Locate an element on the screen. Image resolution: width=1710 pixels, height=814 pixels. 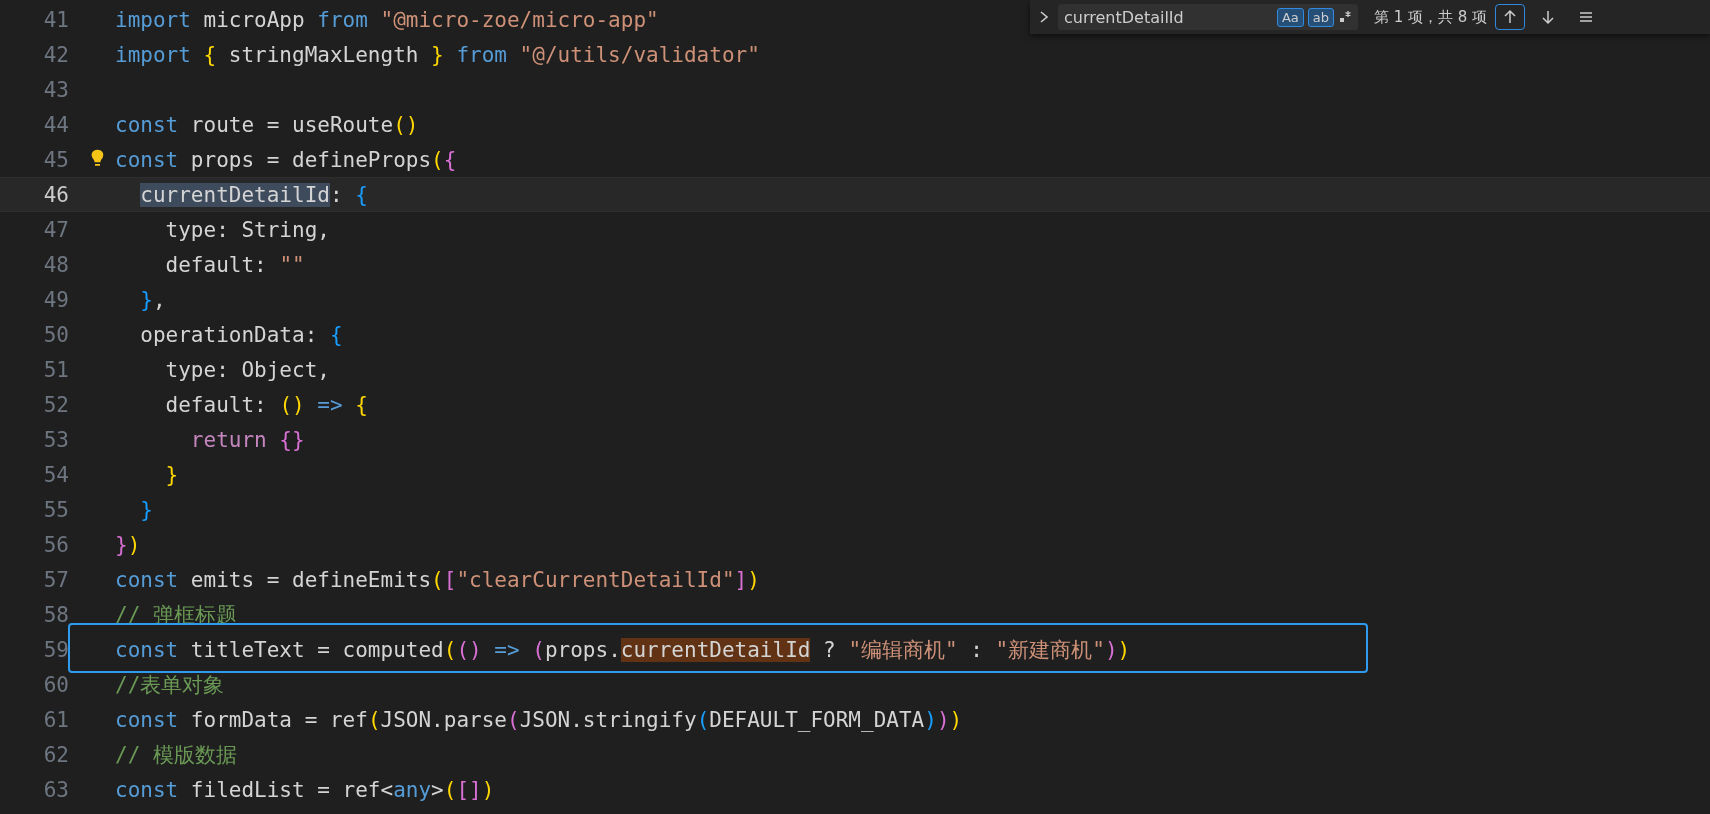
code-line: const route = useRoute() is located at coordinates (267, 124).